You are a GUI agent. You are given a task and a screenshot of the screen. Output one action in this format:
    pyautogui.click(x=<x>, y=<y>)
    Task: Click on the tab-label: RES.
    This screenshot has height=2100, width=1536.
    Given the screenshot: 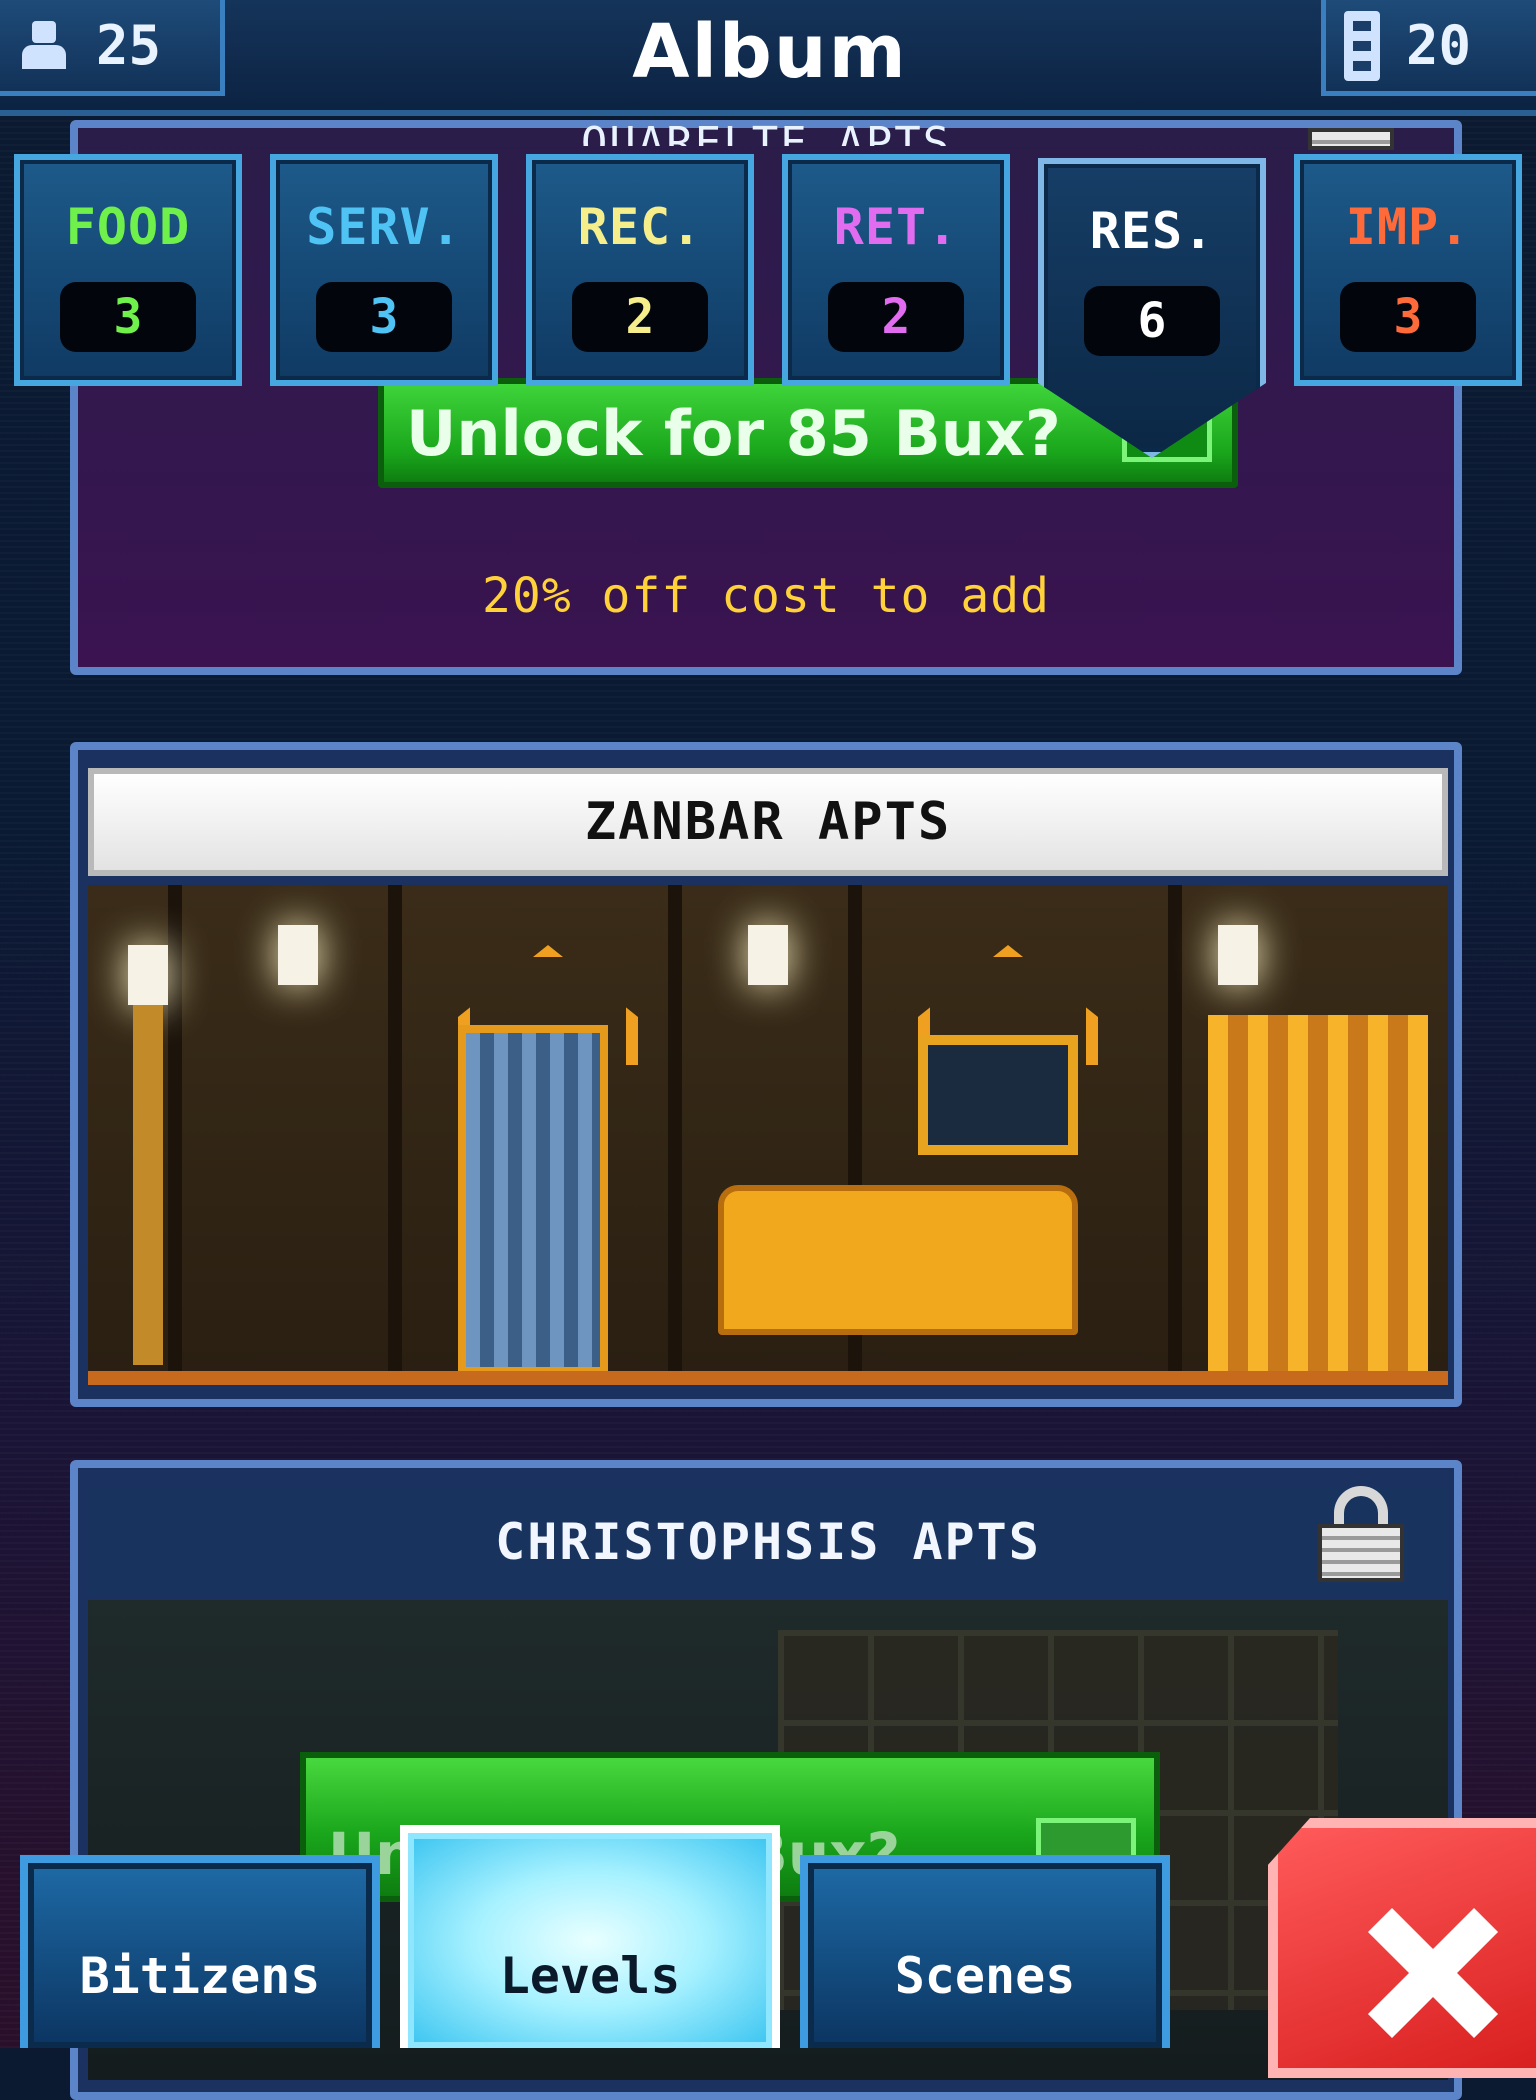 What is the action you would take?
    pyautogui.click(x=1152, y=231)
    